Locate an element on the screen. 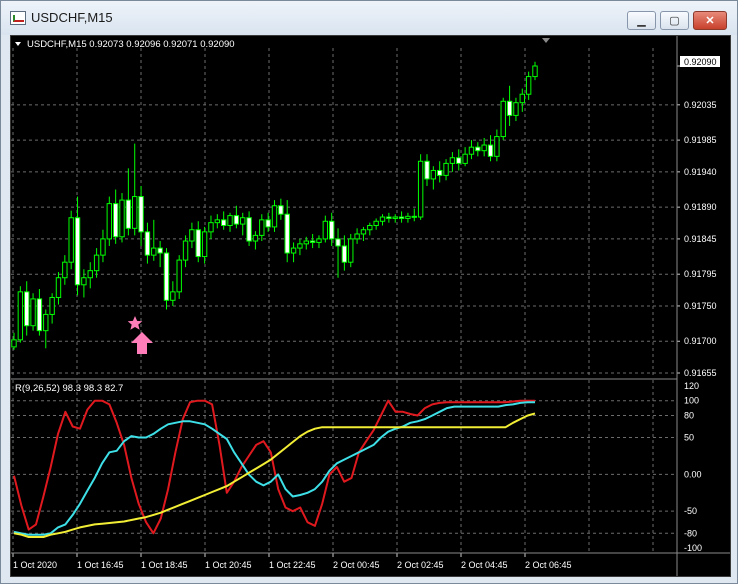  up-arrow-icon is located at coordinates (142, 343).